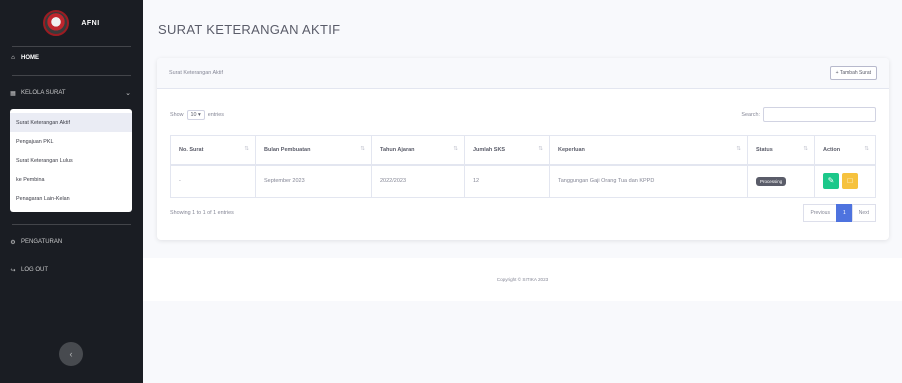  Describe the element at coordinates (90, 23) in the screenshot. I see `brand-text: AFNI` at that location.